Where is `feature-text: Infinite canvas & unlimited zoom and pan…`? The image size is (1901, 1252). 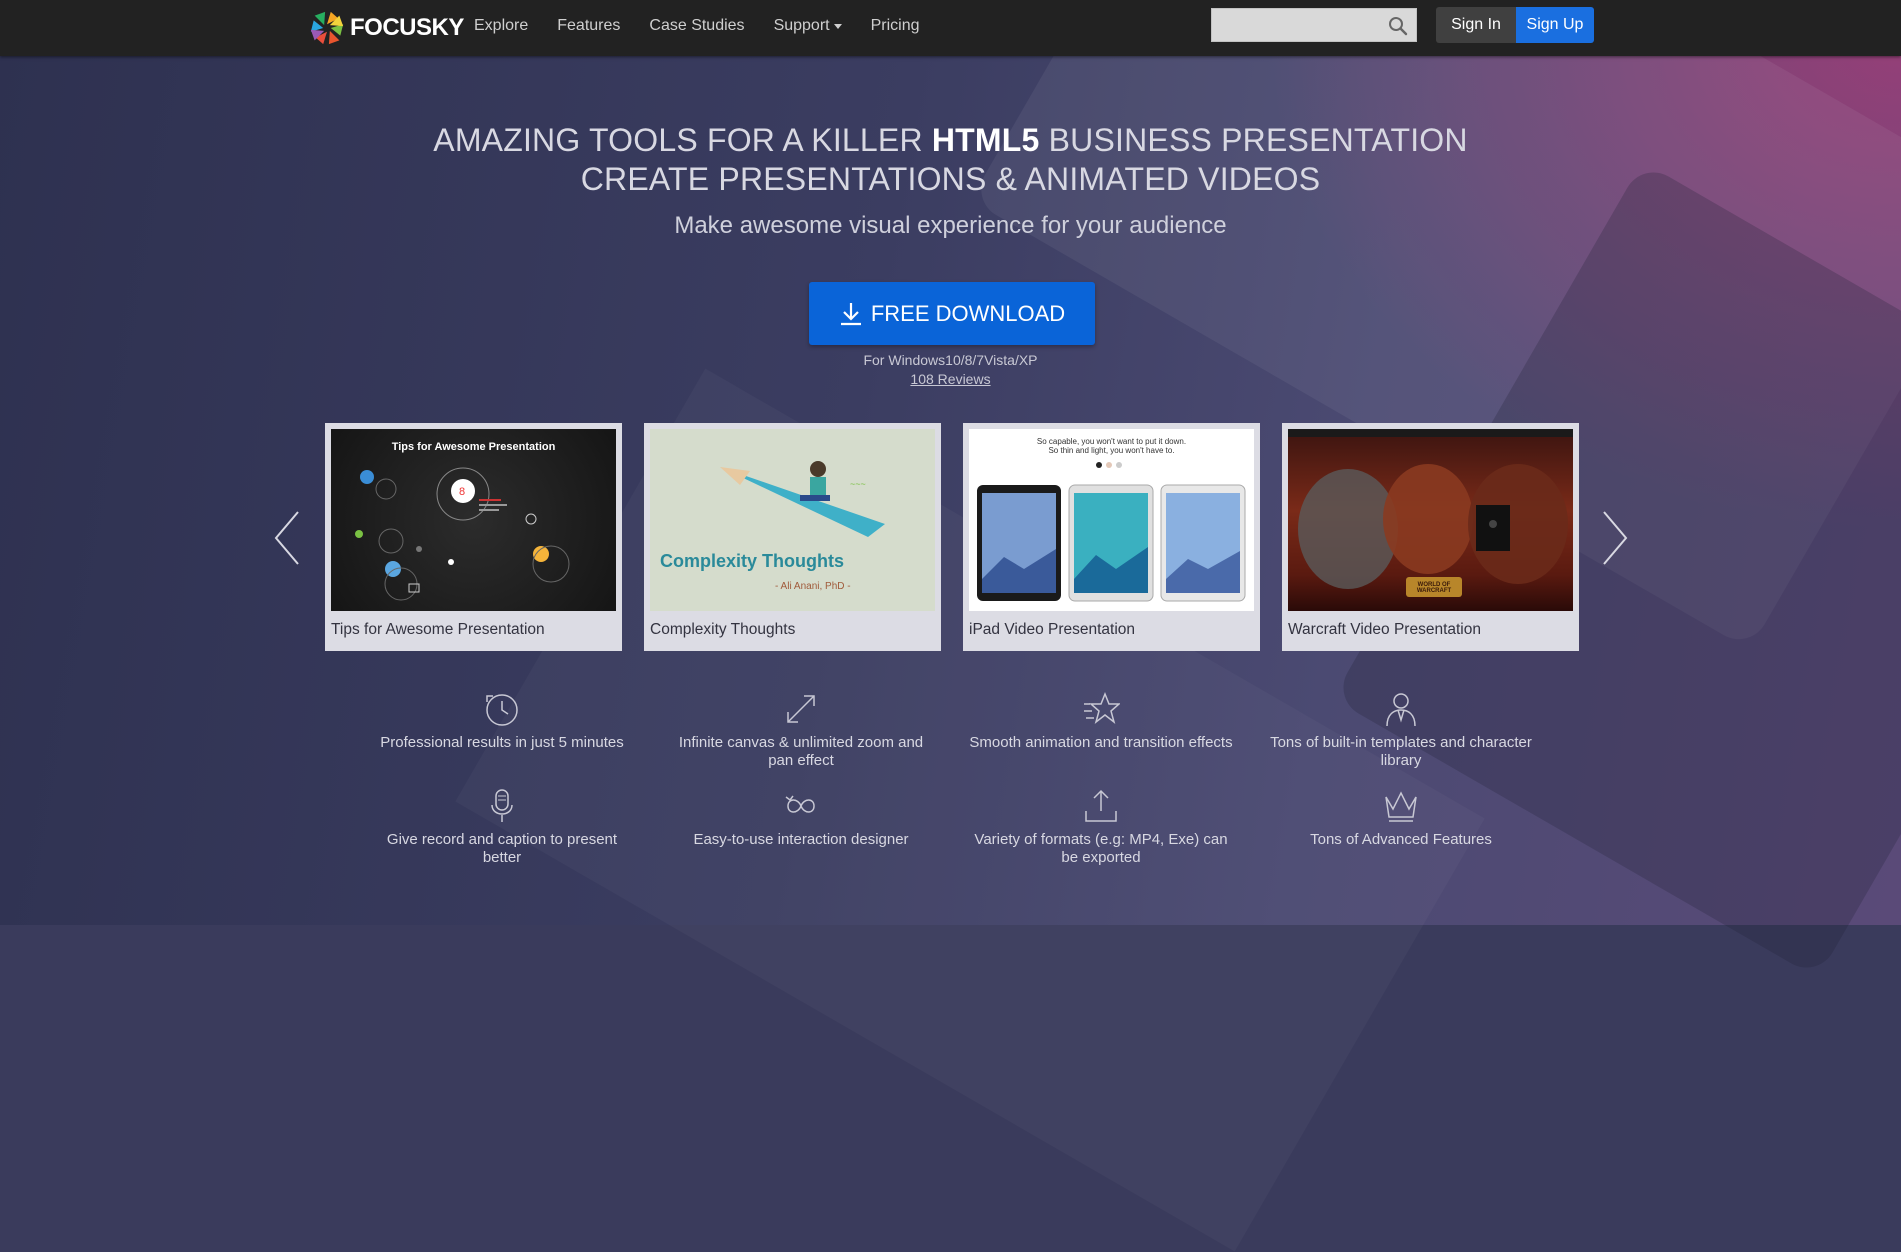 feature-text: Infinite canvas & unlimited zoom and pan… is located at coordinates (801, 751).